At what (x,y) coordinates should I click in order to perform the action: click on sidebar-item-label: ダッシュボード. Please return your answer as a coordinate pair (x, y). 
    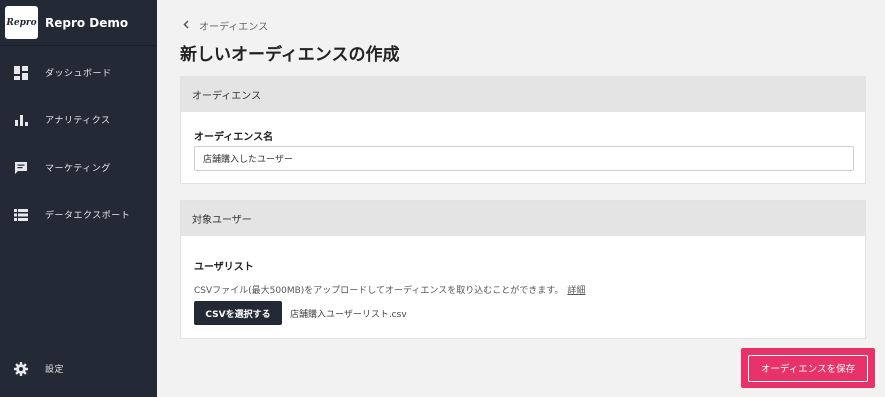
    Looking at the image, I should click on (78, 73).